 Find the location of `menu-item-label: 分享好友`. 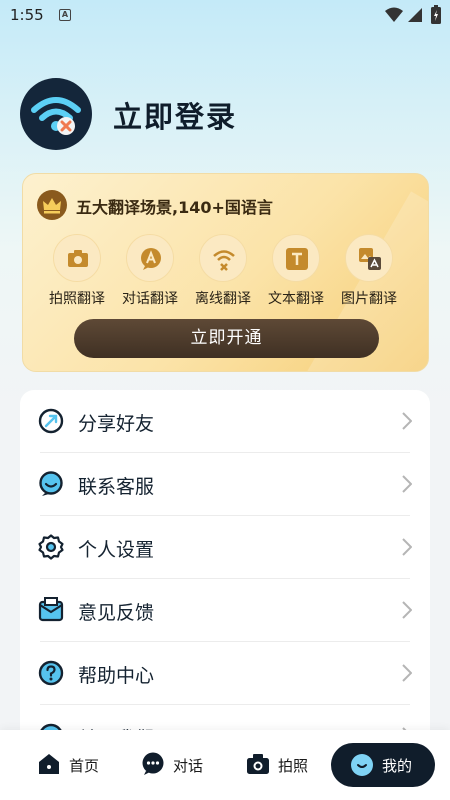

menu-item-label: 分享好友 is located at coordinates (116, 424).